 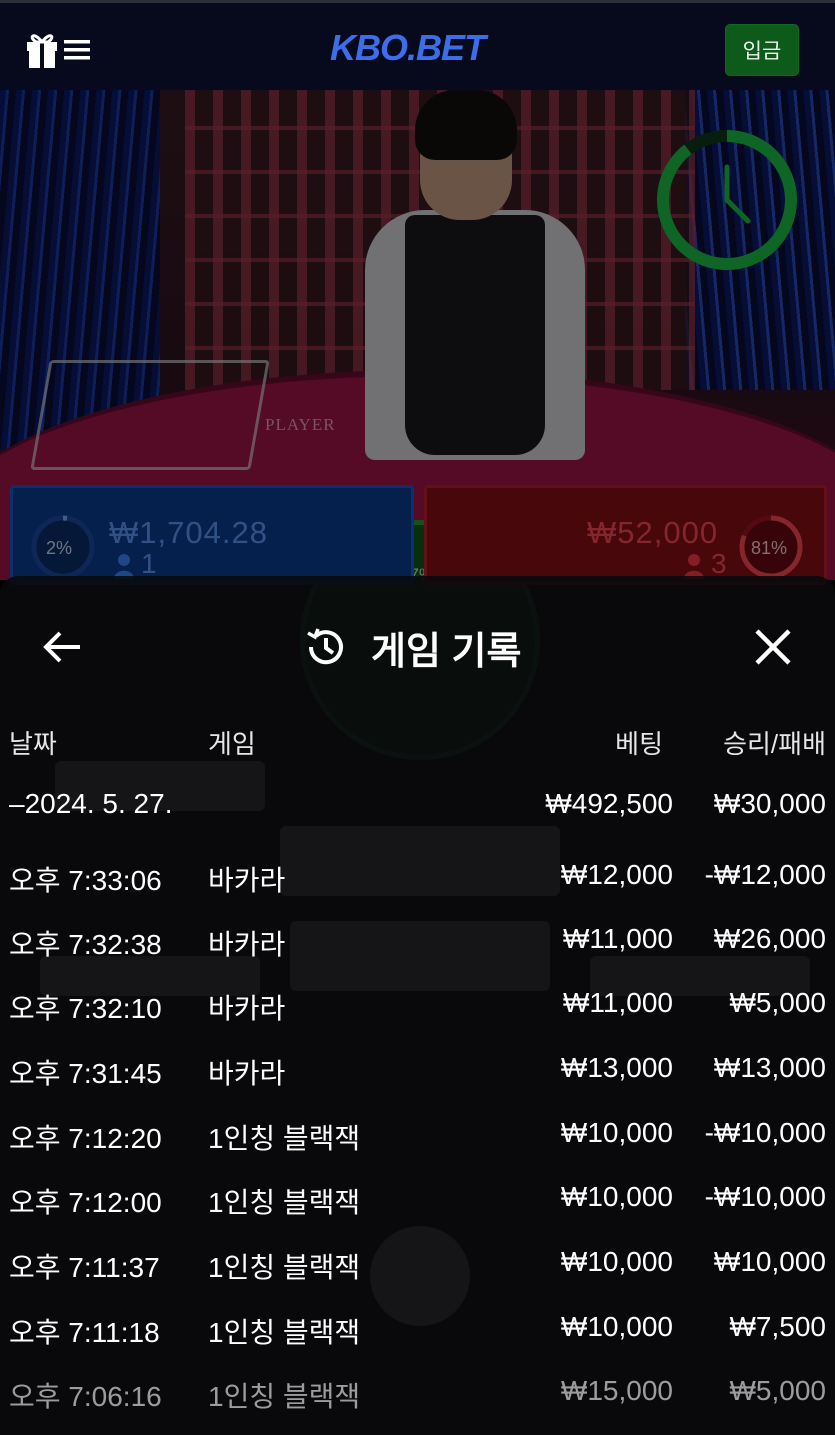 I want to click on row-bet: ₩12,000, so click(x=616, y=874).